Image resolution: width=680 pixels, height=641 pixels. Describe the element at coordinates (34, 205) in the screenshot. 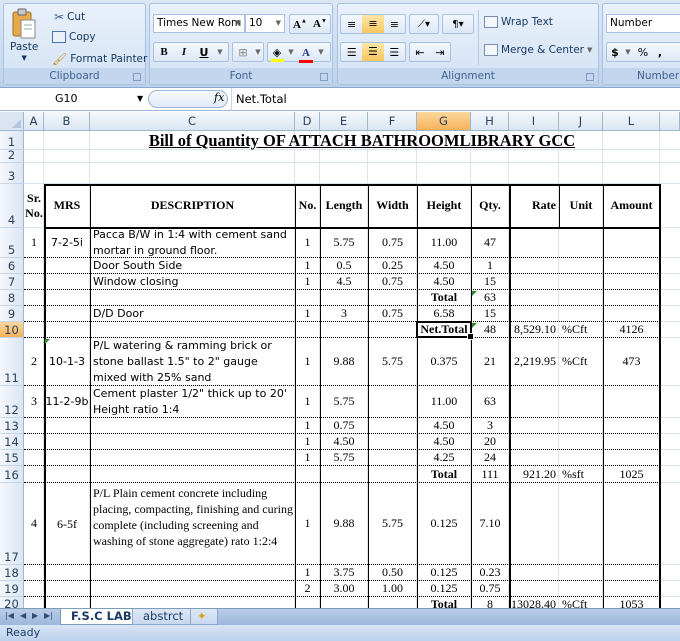

I see `header-sr-no: Sr. No.` at that location.